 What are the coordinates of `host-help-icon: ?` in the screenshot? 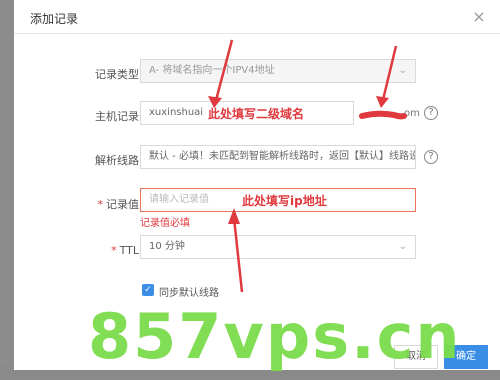 It's located at (431, 113).